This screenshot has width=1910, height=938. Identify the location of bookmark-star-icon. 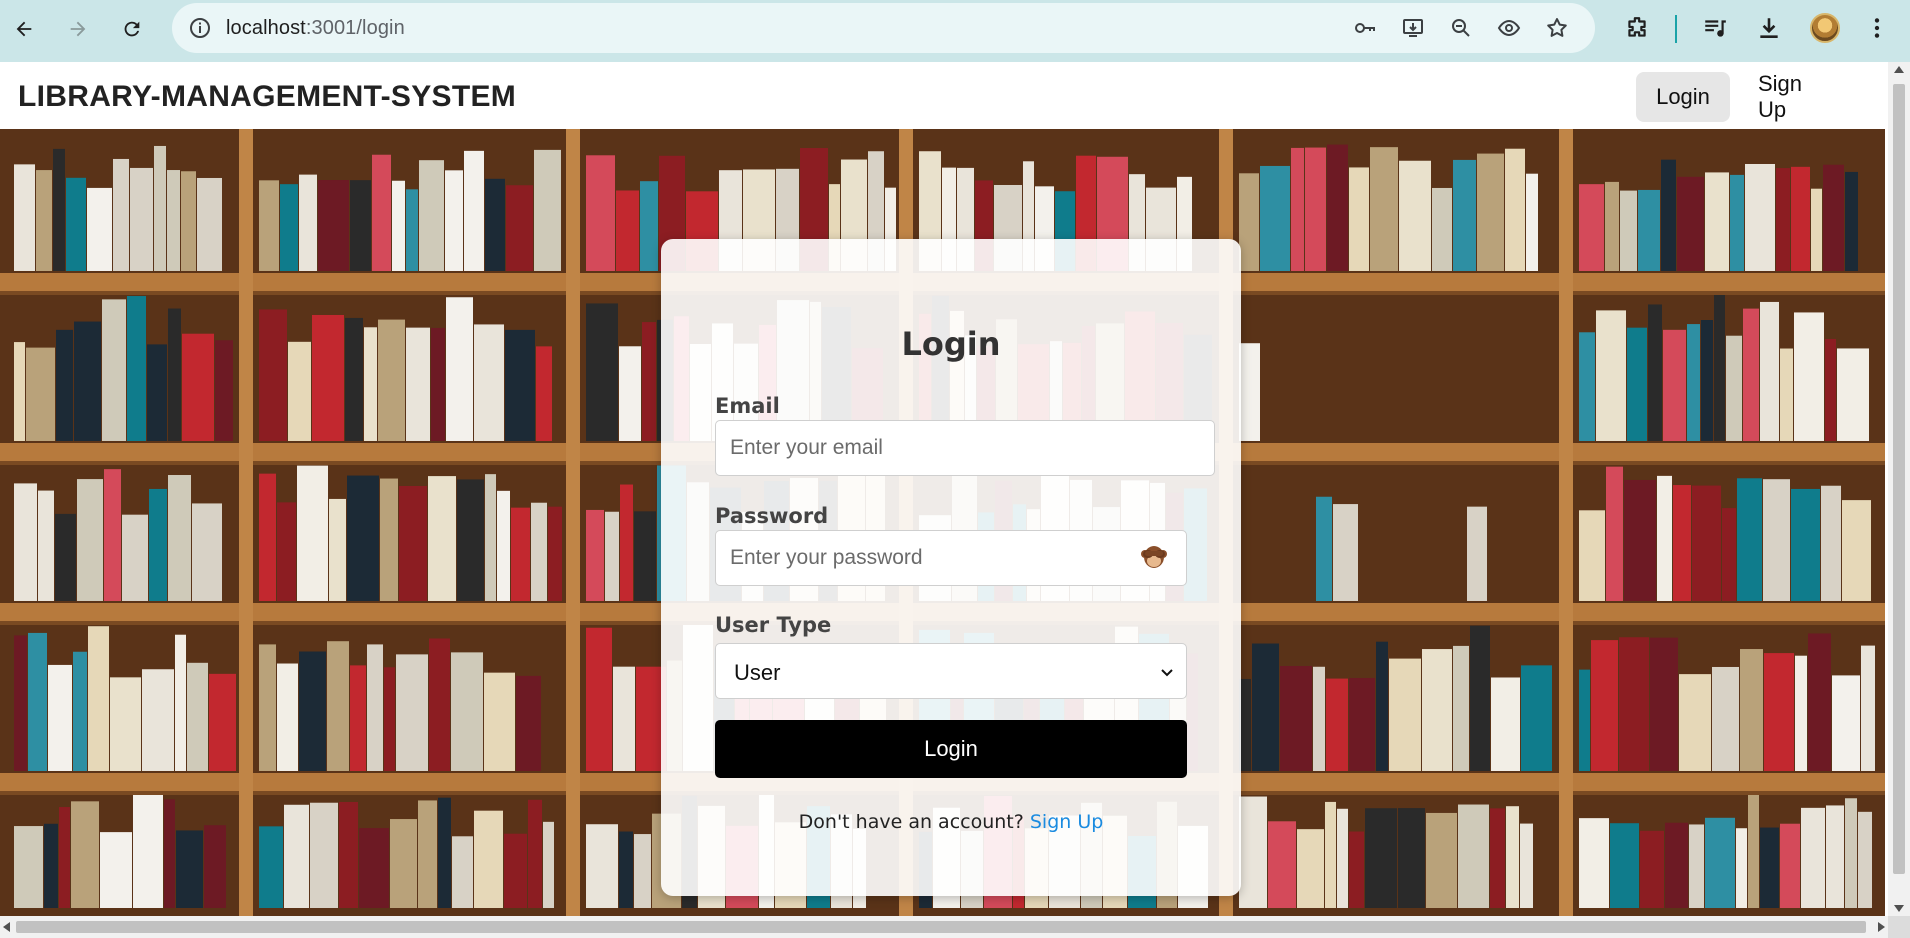
(1557, 28).